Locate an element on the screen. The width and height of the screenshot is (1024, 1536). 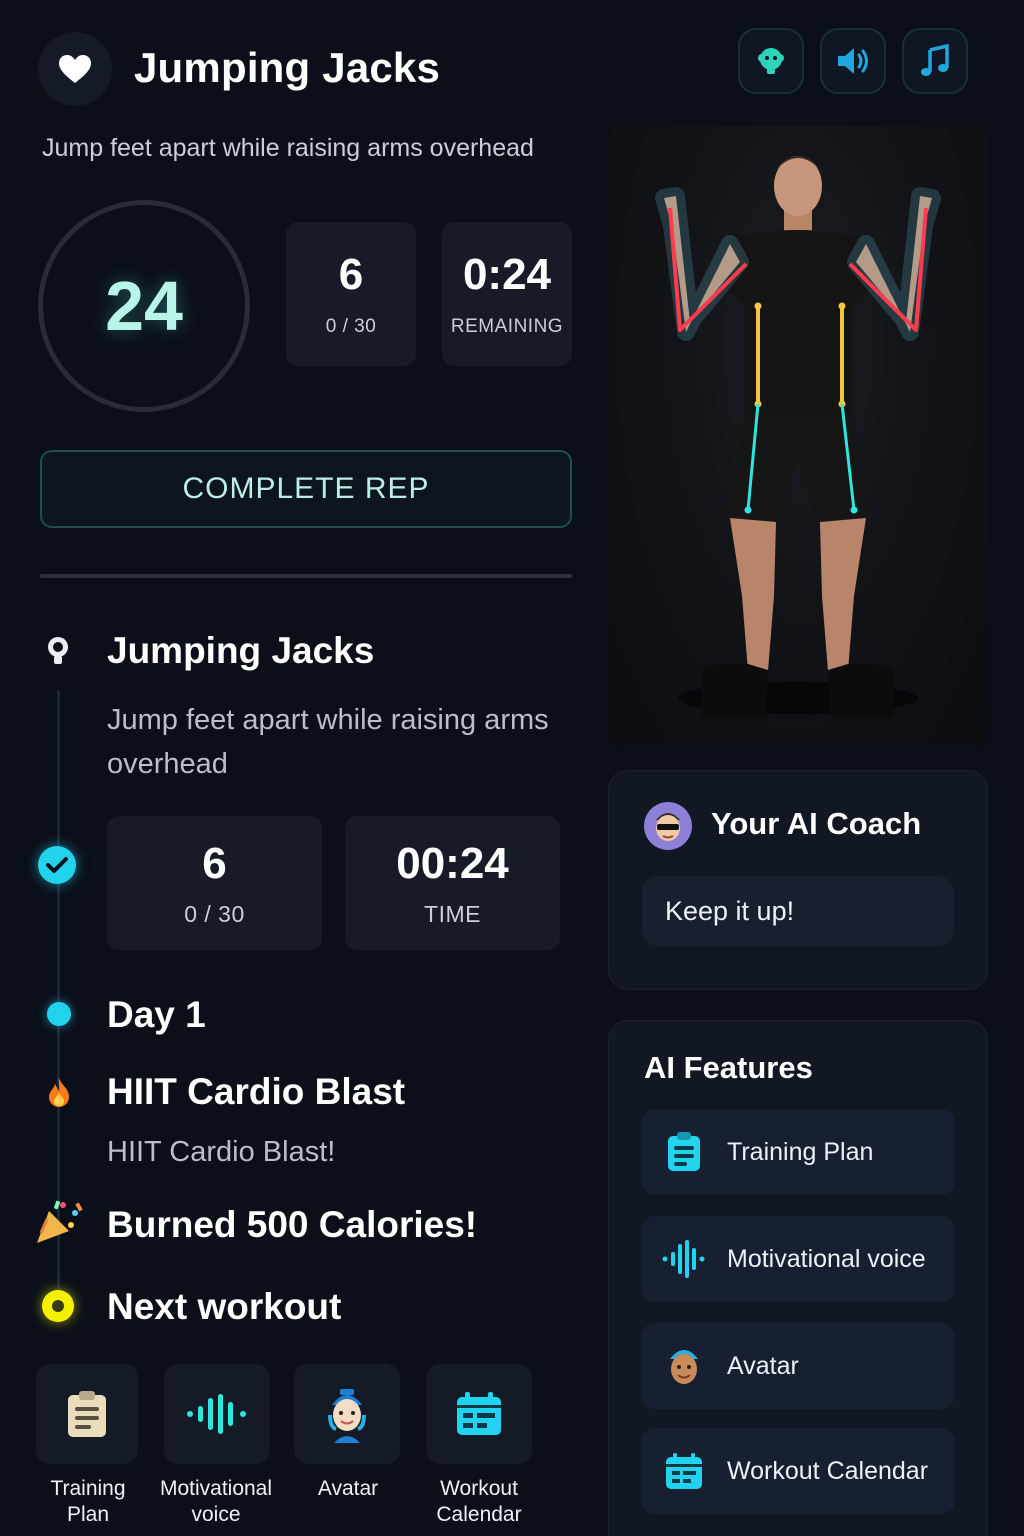
avatar-toggle-button is located at coordinates (771, 61).